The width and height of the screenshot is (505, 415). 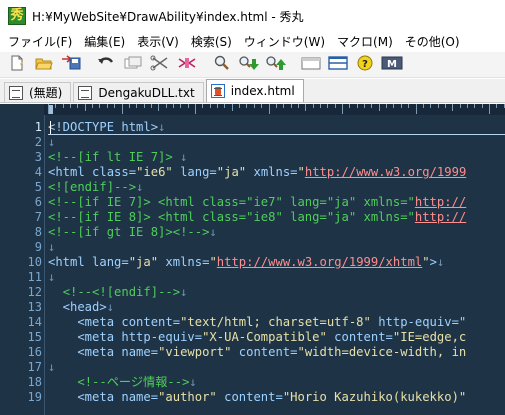 What do you see at coordinates (365, 42) in the screenshot?
I see `menu-macro: マクロ(M)` at bounding box center [365, 42].